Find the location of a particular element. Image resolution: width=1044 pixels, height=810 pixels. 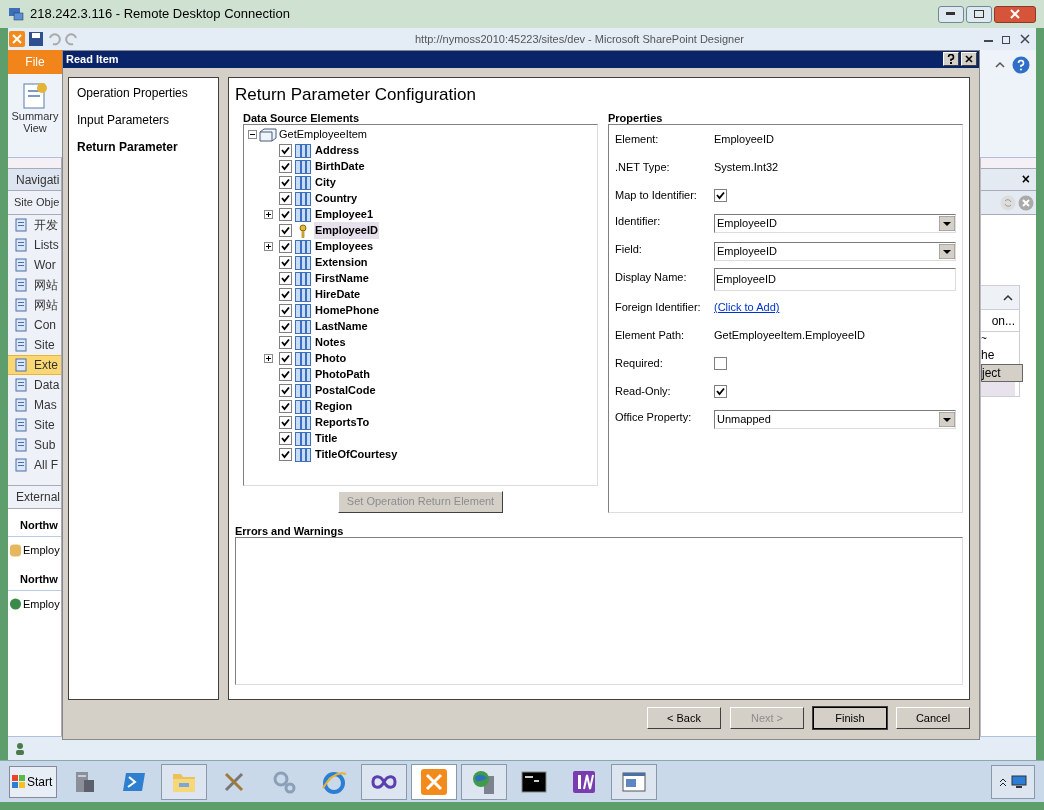

maximize-button is located at coordinates (979, 14).